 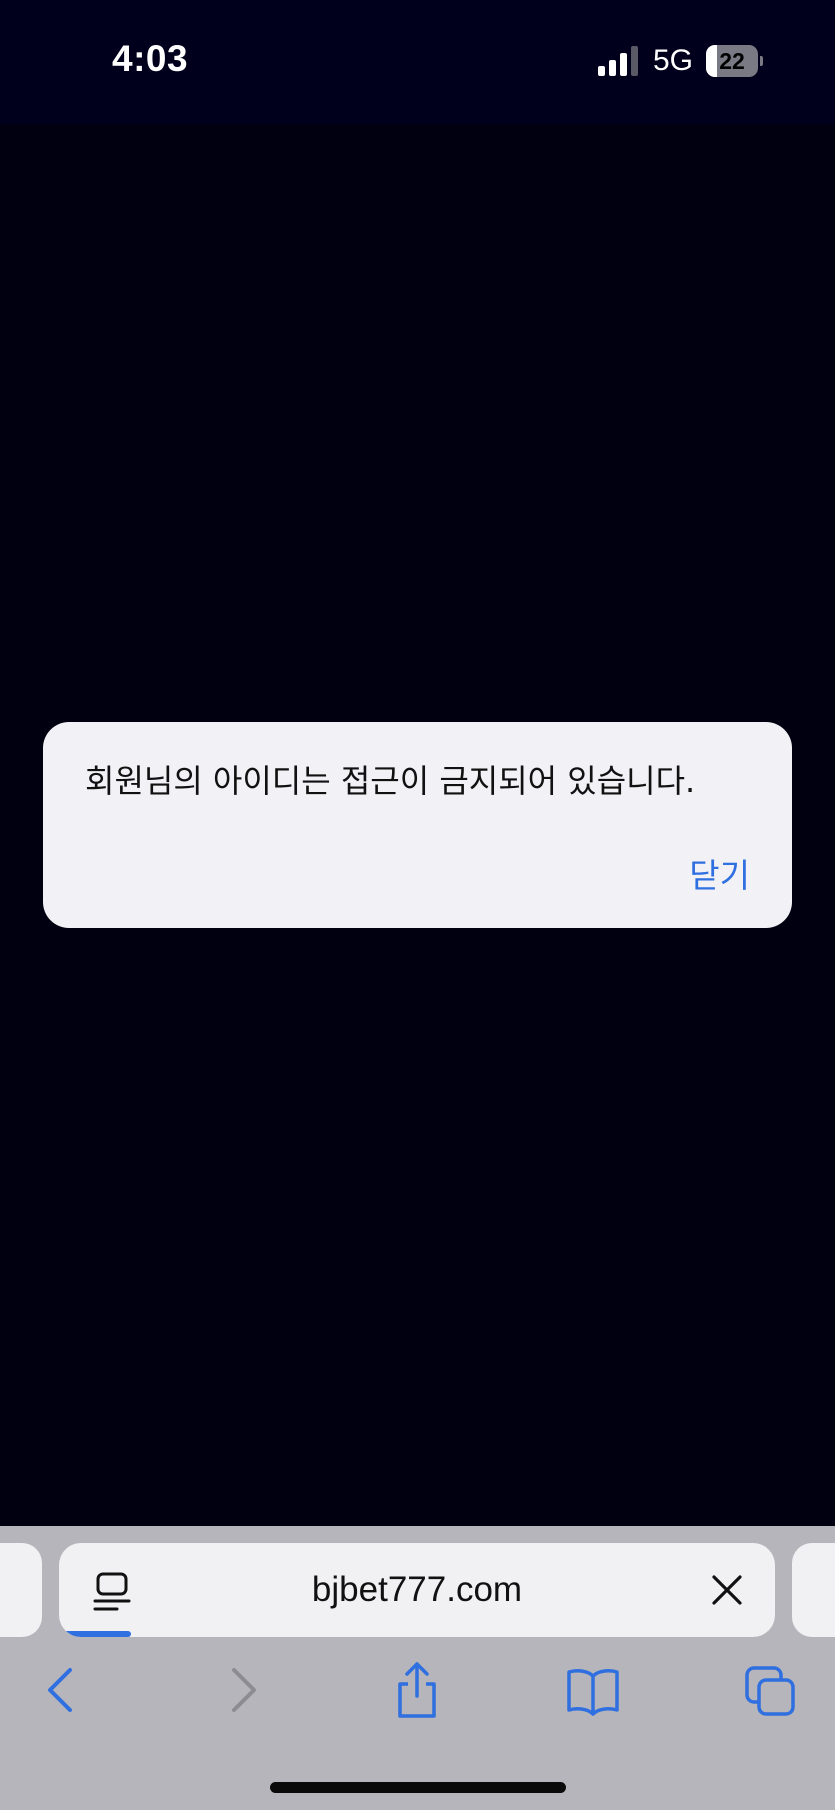 I want to click on network-label: 5G, so click(x=673, y=60).